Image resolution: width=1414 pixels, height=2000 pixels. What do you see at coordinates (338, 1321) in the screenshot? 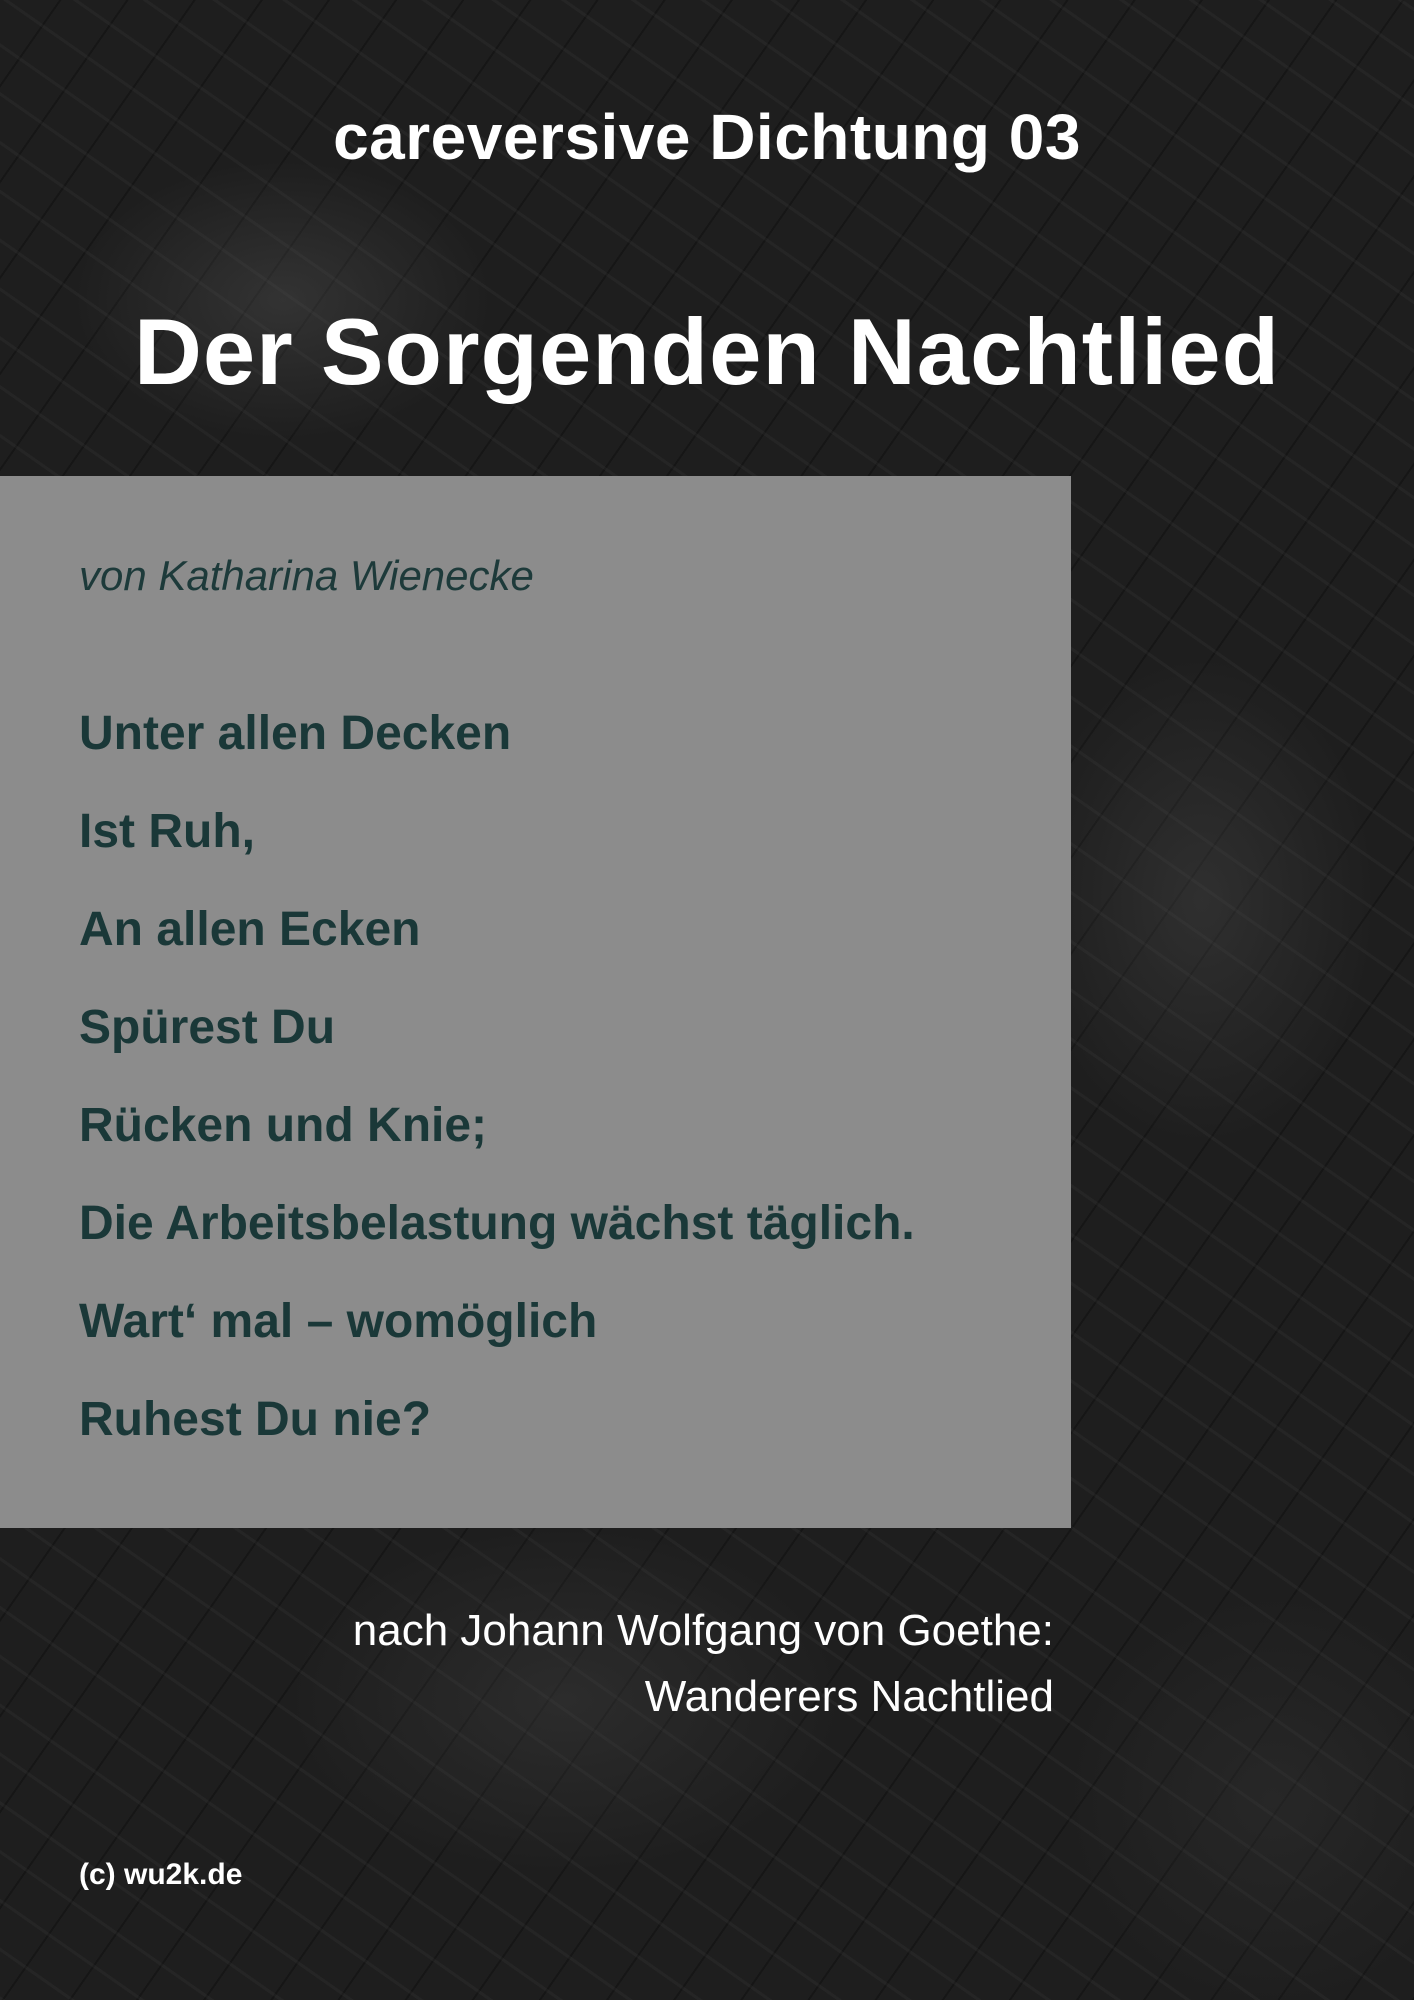
I see `poem-line: Wart‘ mal – womöglich` at bounding box center [338, 1321].